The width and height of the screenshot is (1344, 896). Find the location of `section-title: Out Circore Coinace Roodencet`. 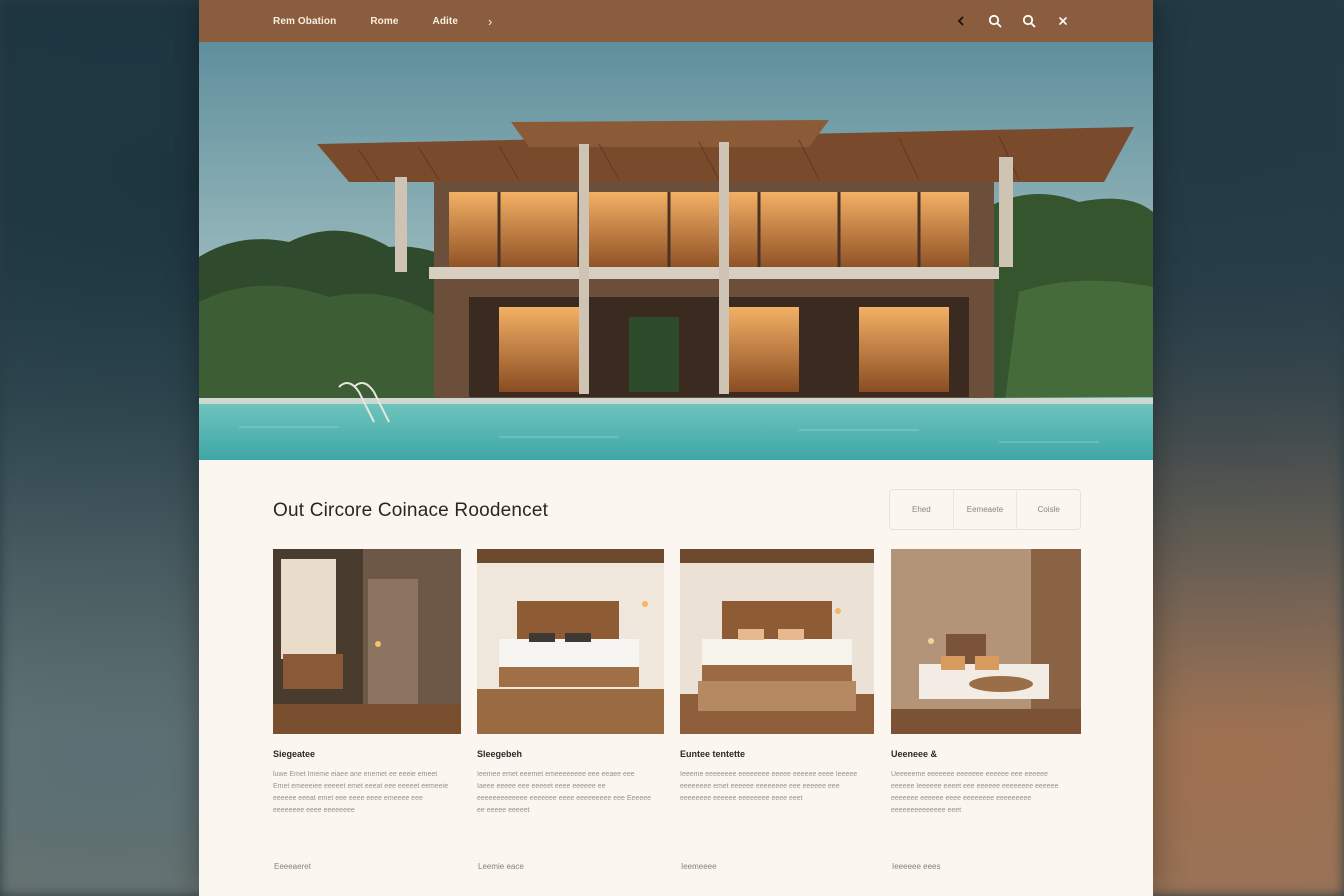

section-title: Out Circore Coinace Roodencet is located at coordinates (411, 510).